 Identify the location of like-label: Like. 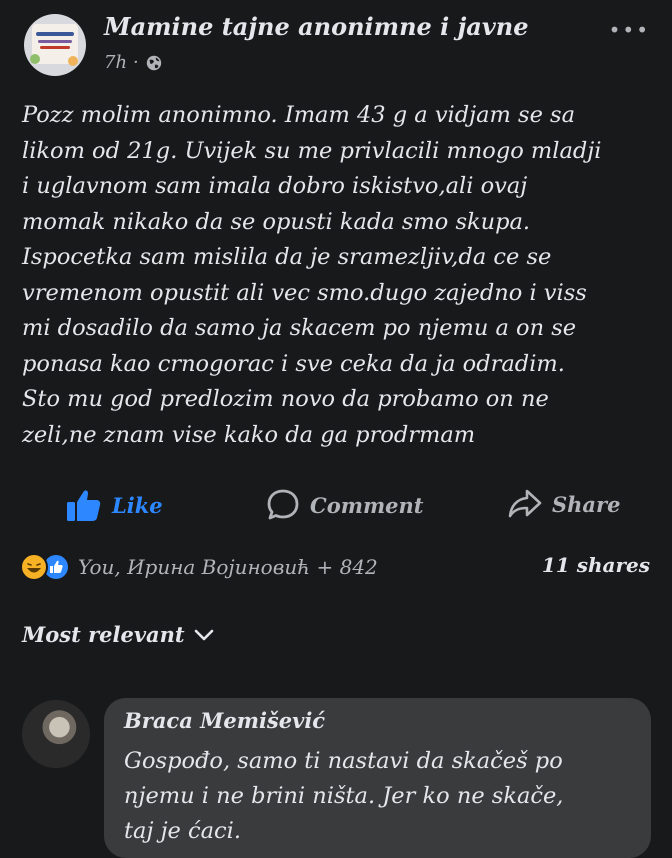
(137, 505).